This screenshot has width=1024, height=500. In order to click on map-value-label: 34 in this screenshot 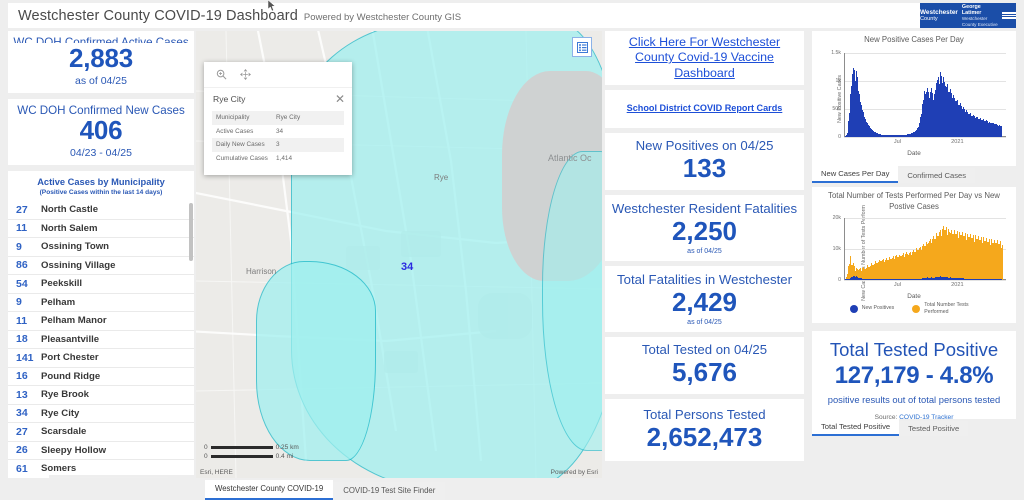, I will do `click(407, 267)`.